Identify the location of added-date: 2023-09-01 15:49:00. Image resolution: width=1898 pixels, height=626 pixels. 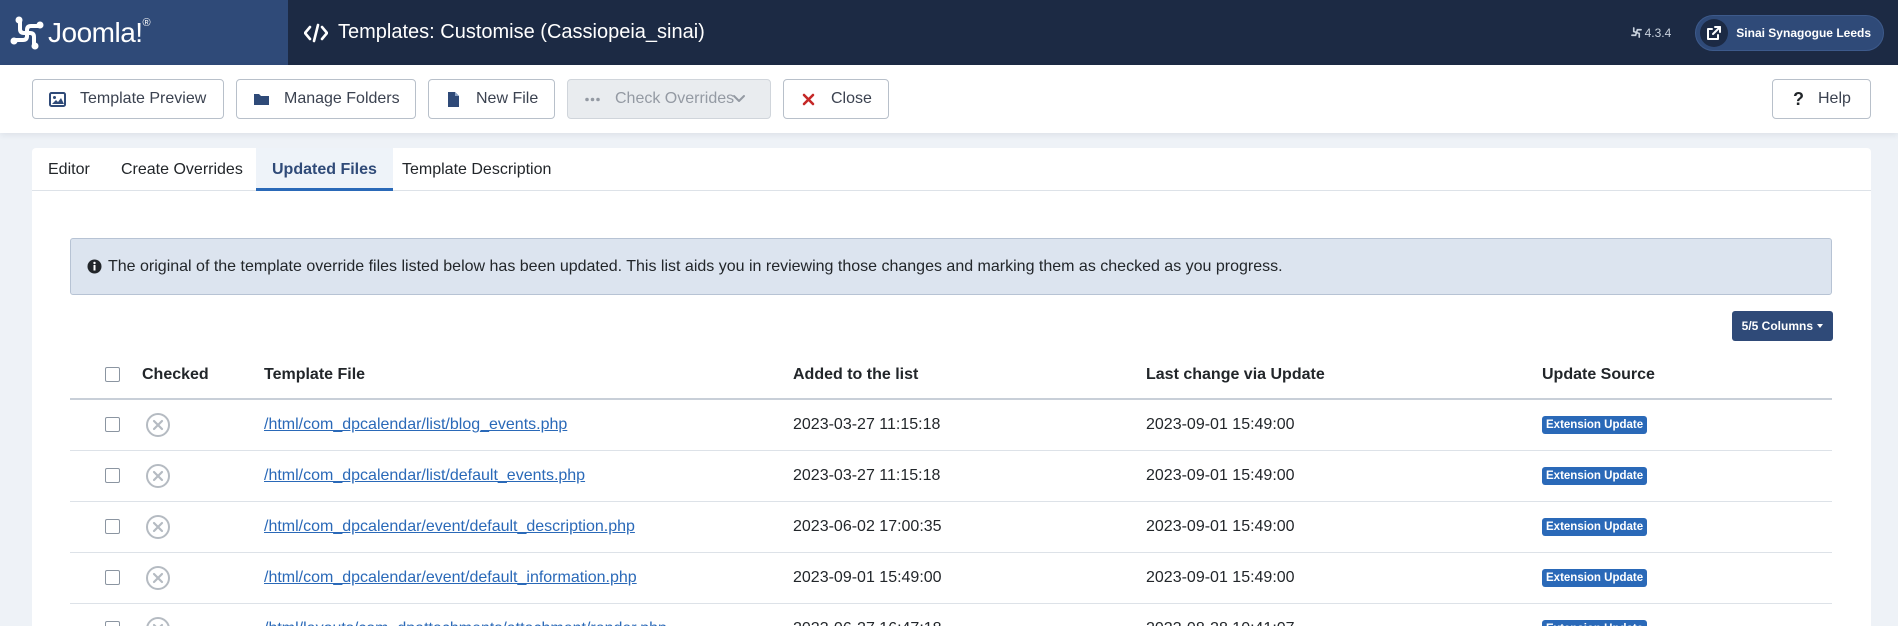
(969, 578).